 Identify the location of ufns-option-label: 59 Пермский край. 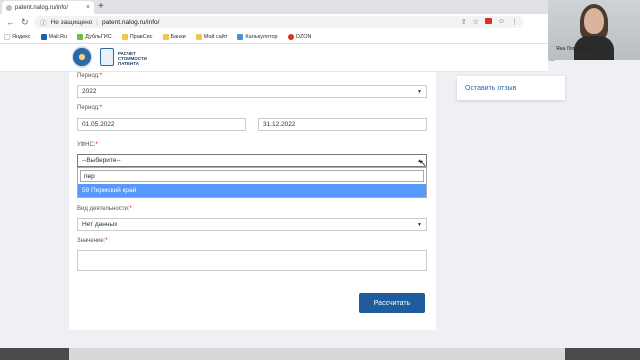
(109, 190).